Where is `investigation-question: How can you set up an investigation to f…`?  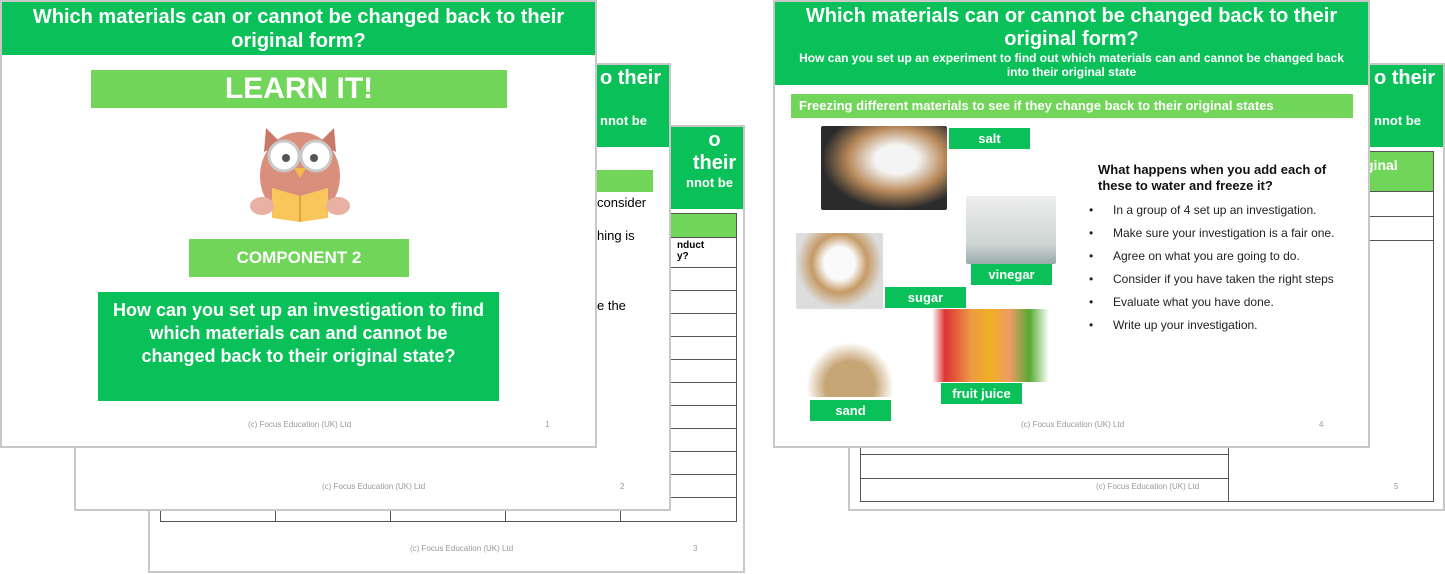
investigation-question: How can you set up an investigation to f… is located at coordinates (298, 346).